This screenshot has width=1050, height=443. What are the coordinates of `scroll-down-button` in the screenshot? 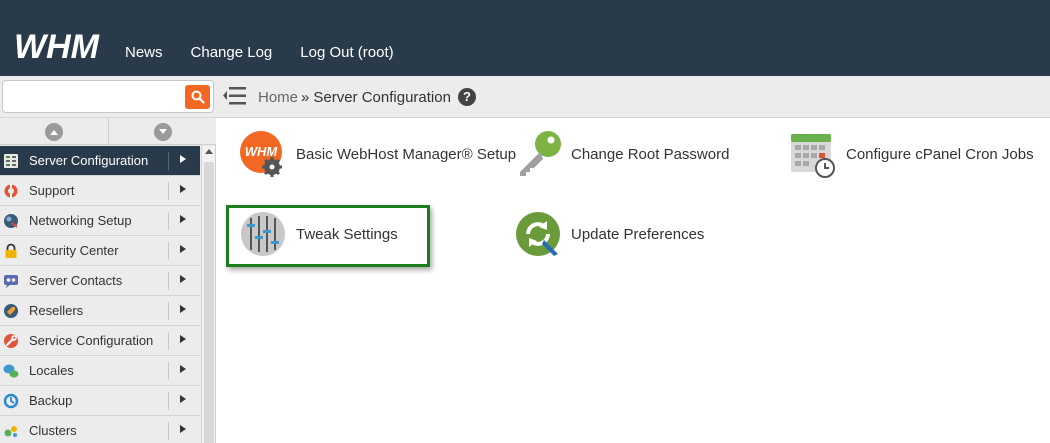 It's located at (162, 131).